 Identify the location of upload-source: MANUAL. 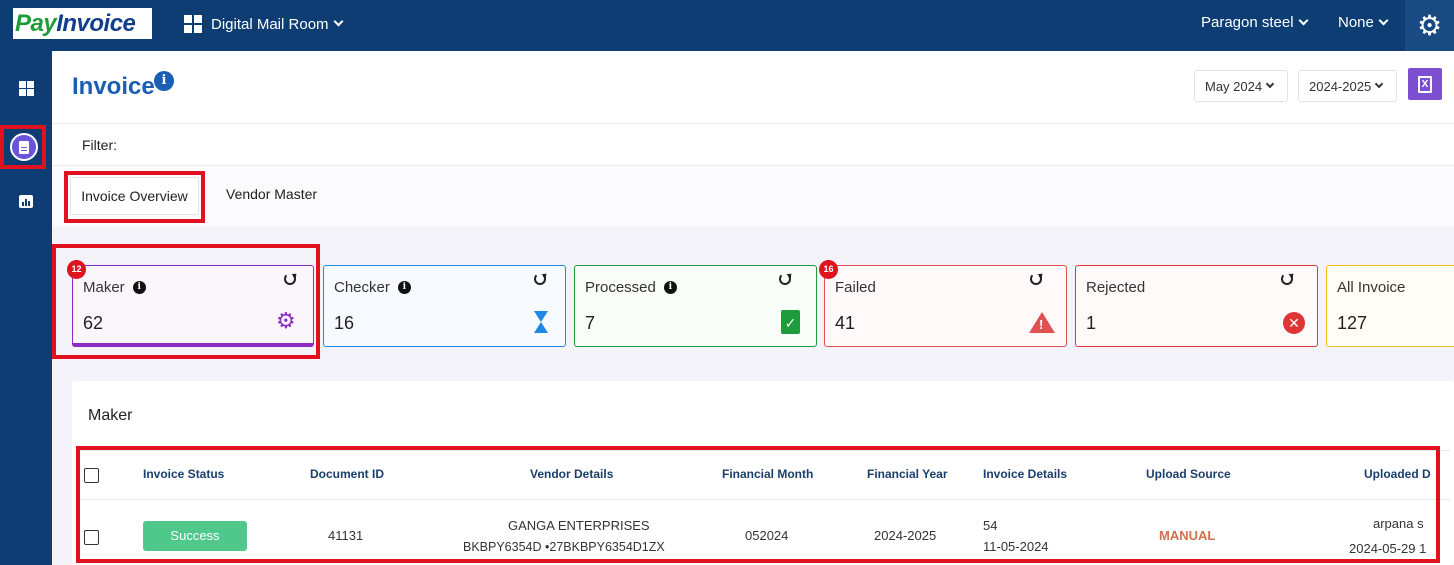
(1187, 535).